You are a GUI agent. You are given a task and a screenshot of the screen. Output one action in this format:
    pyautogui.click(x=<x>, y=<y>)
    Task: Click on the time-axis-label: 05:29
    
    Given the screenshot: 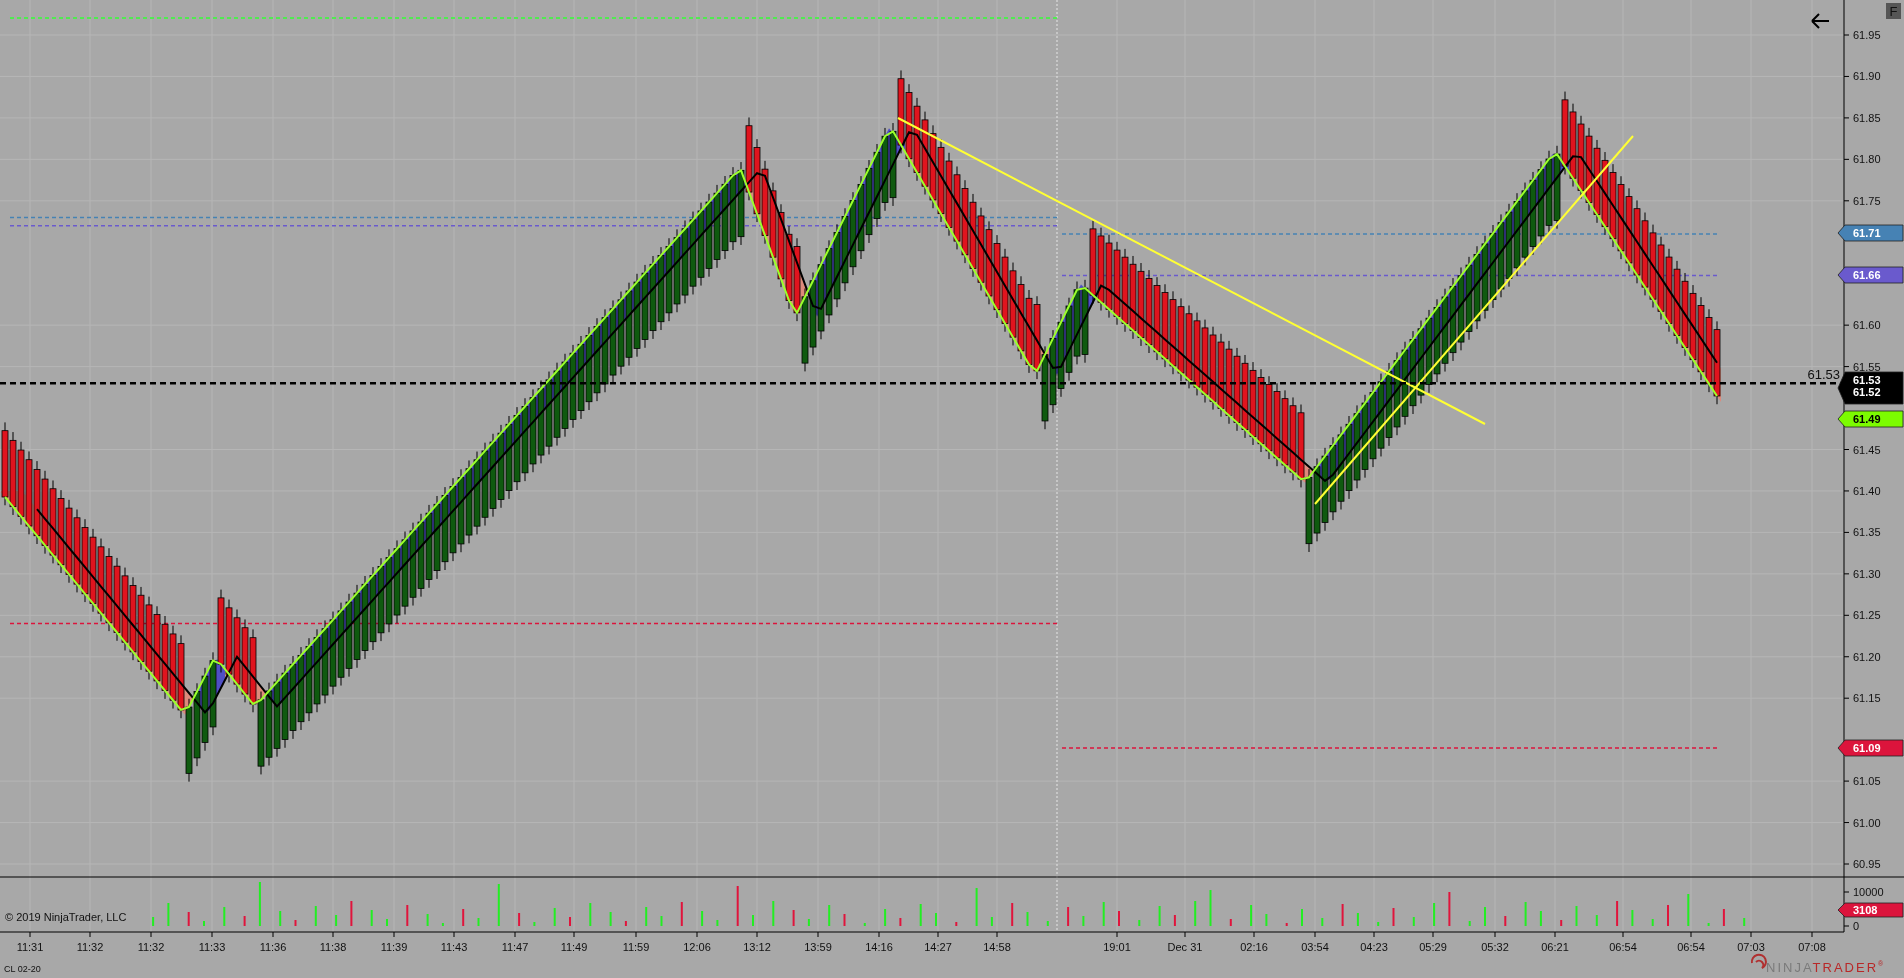 What is the action you would take?
    pyautogui.click(x=1433, y=947)
    